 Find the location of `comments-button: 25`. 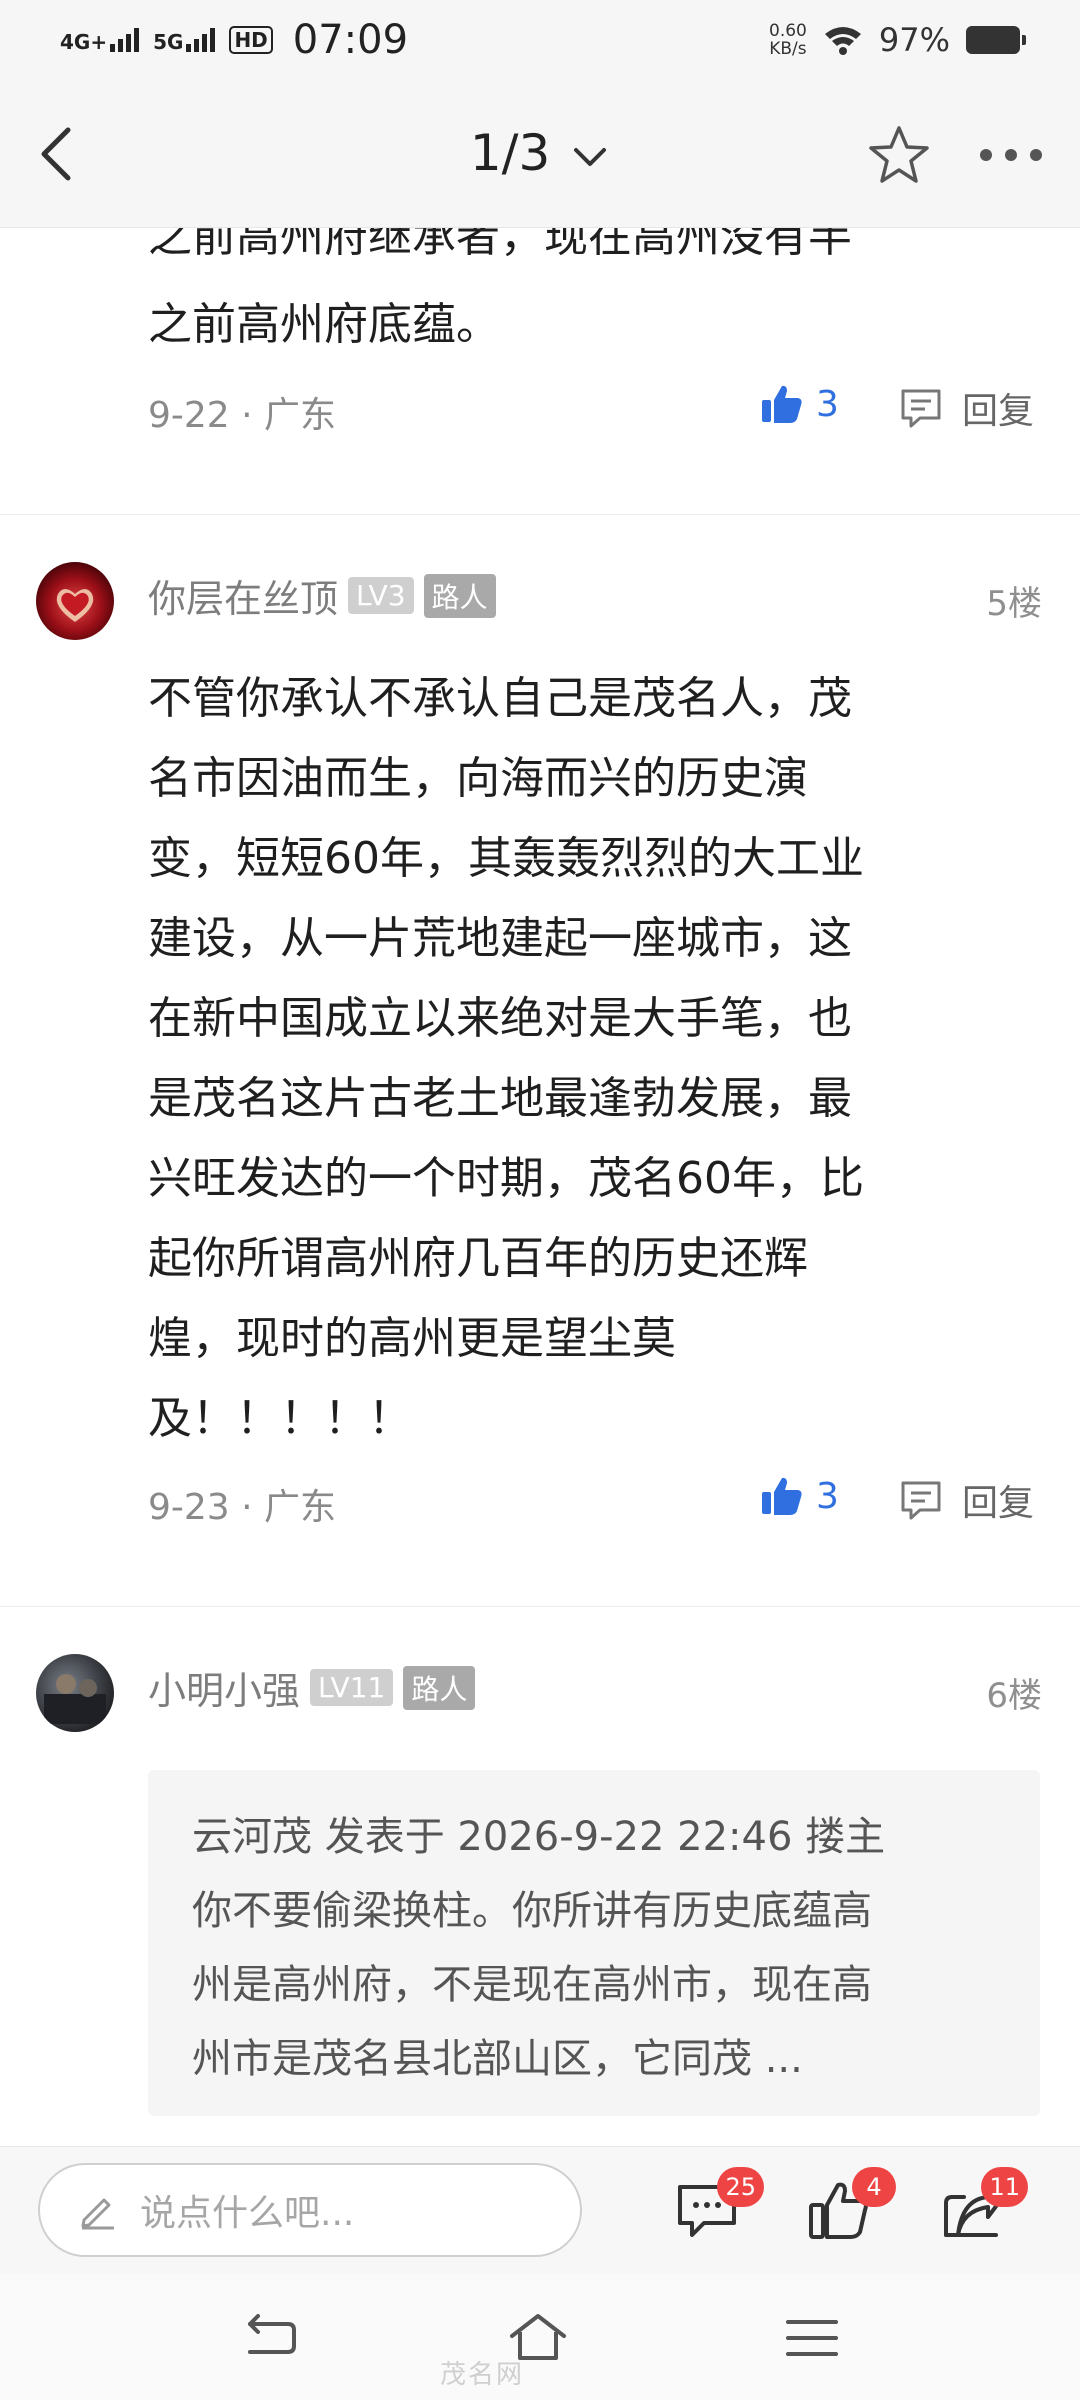

comments-button: 25 is located at coordinates (719, 2205).